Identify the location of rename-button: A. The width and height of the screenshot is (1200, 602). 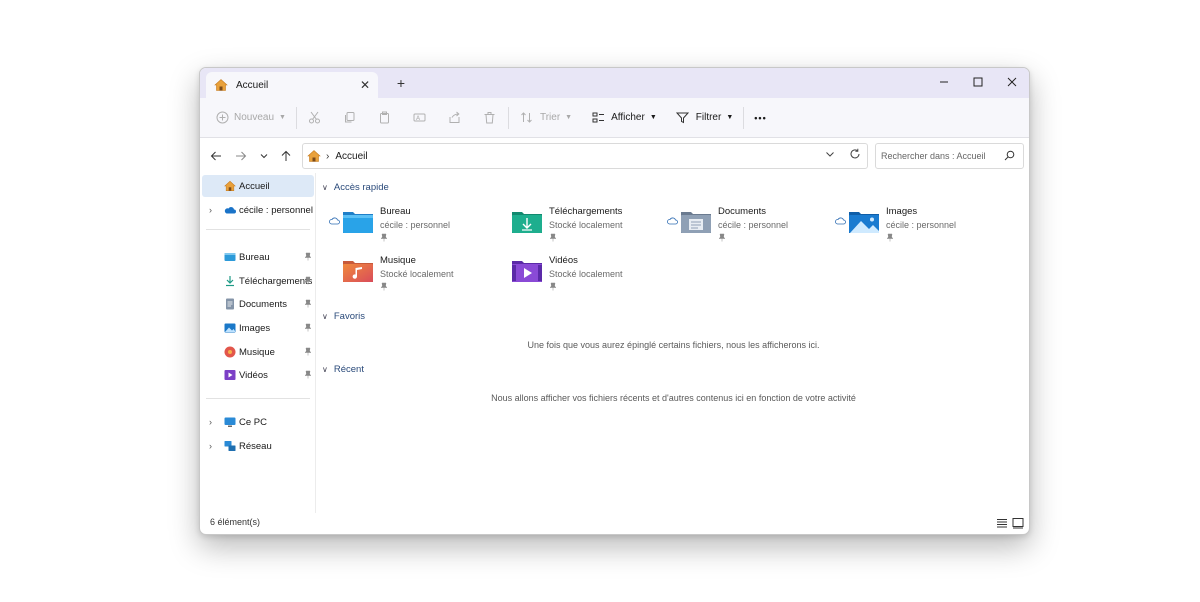
(420, 118).